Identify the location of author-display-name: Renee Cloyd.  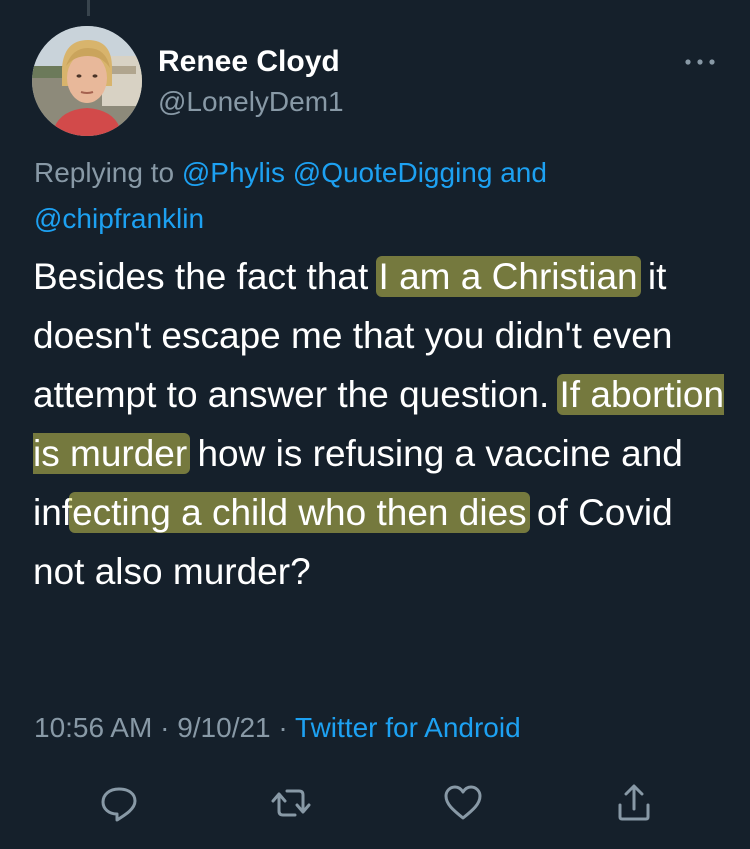
(249, 62).